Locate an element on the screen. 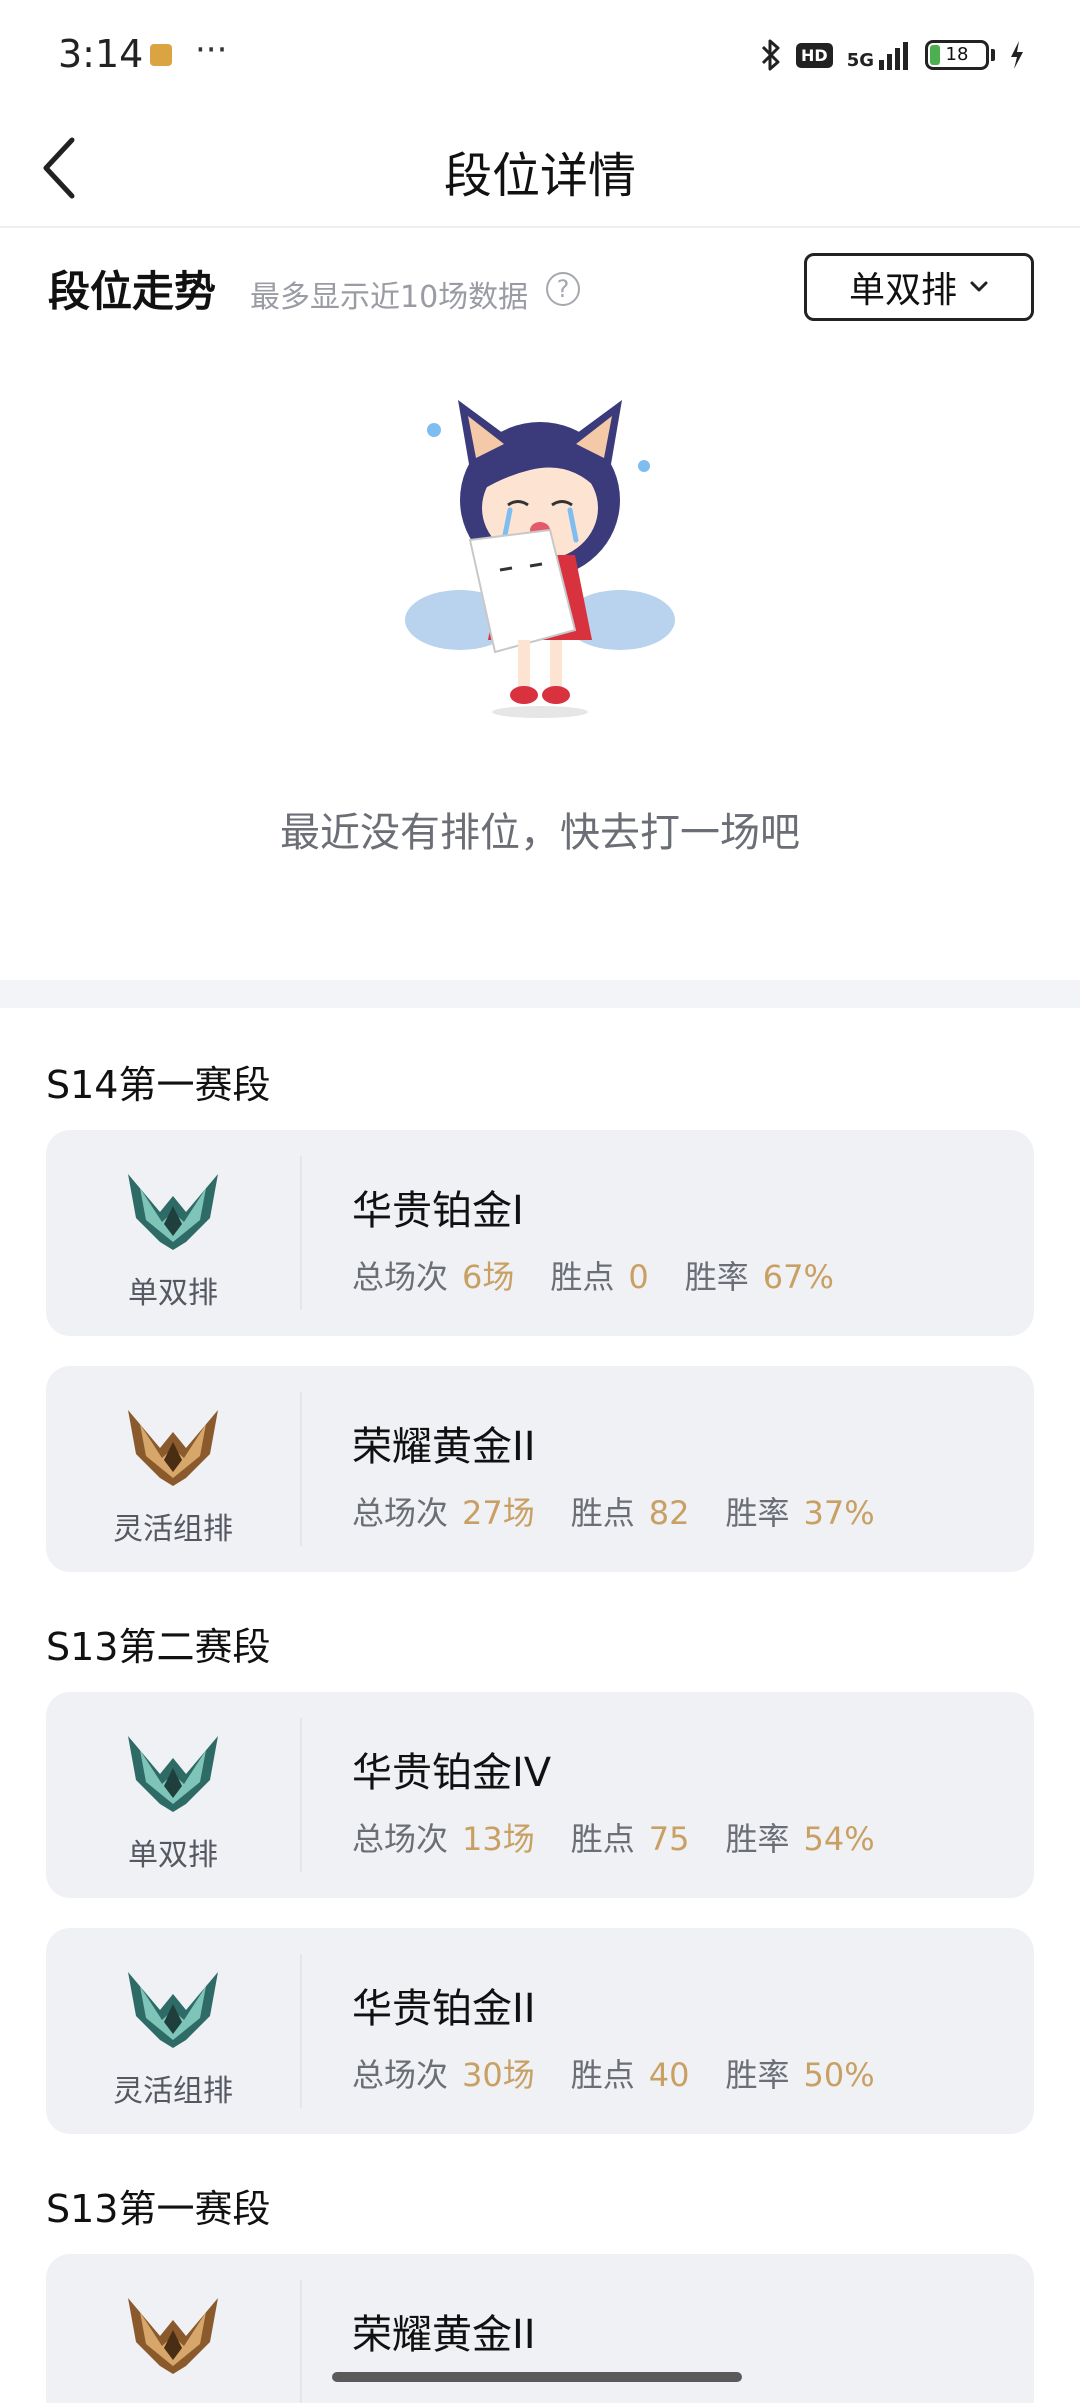  bluetooth-icon is located at coordinates (770, 55).